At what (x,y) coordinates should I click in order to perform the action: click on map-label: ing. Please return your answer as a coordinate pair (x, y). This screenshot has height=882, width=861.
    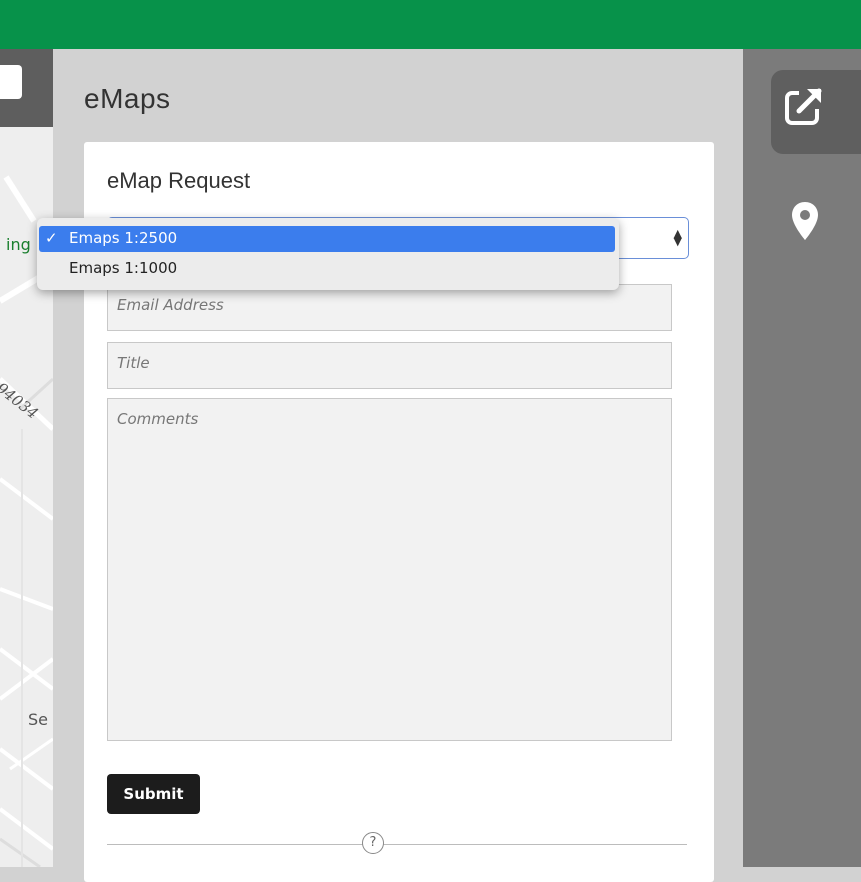
    Looking at the image, I should click on (18, 244).